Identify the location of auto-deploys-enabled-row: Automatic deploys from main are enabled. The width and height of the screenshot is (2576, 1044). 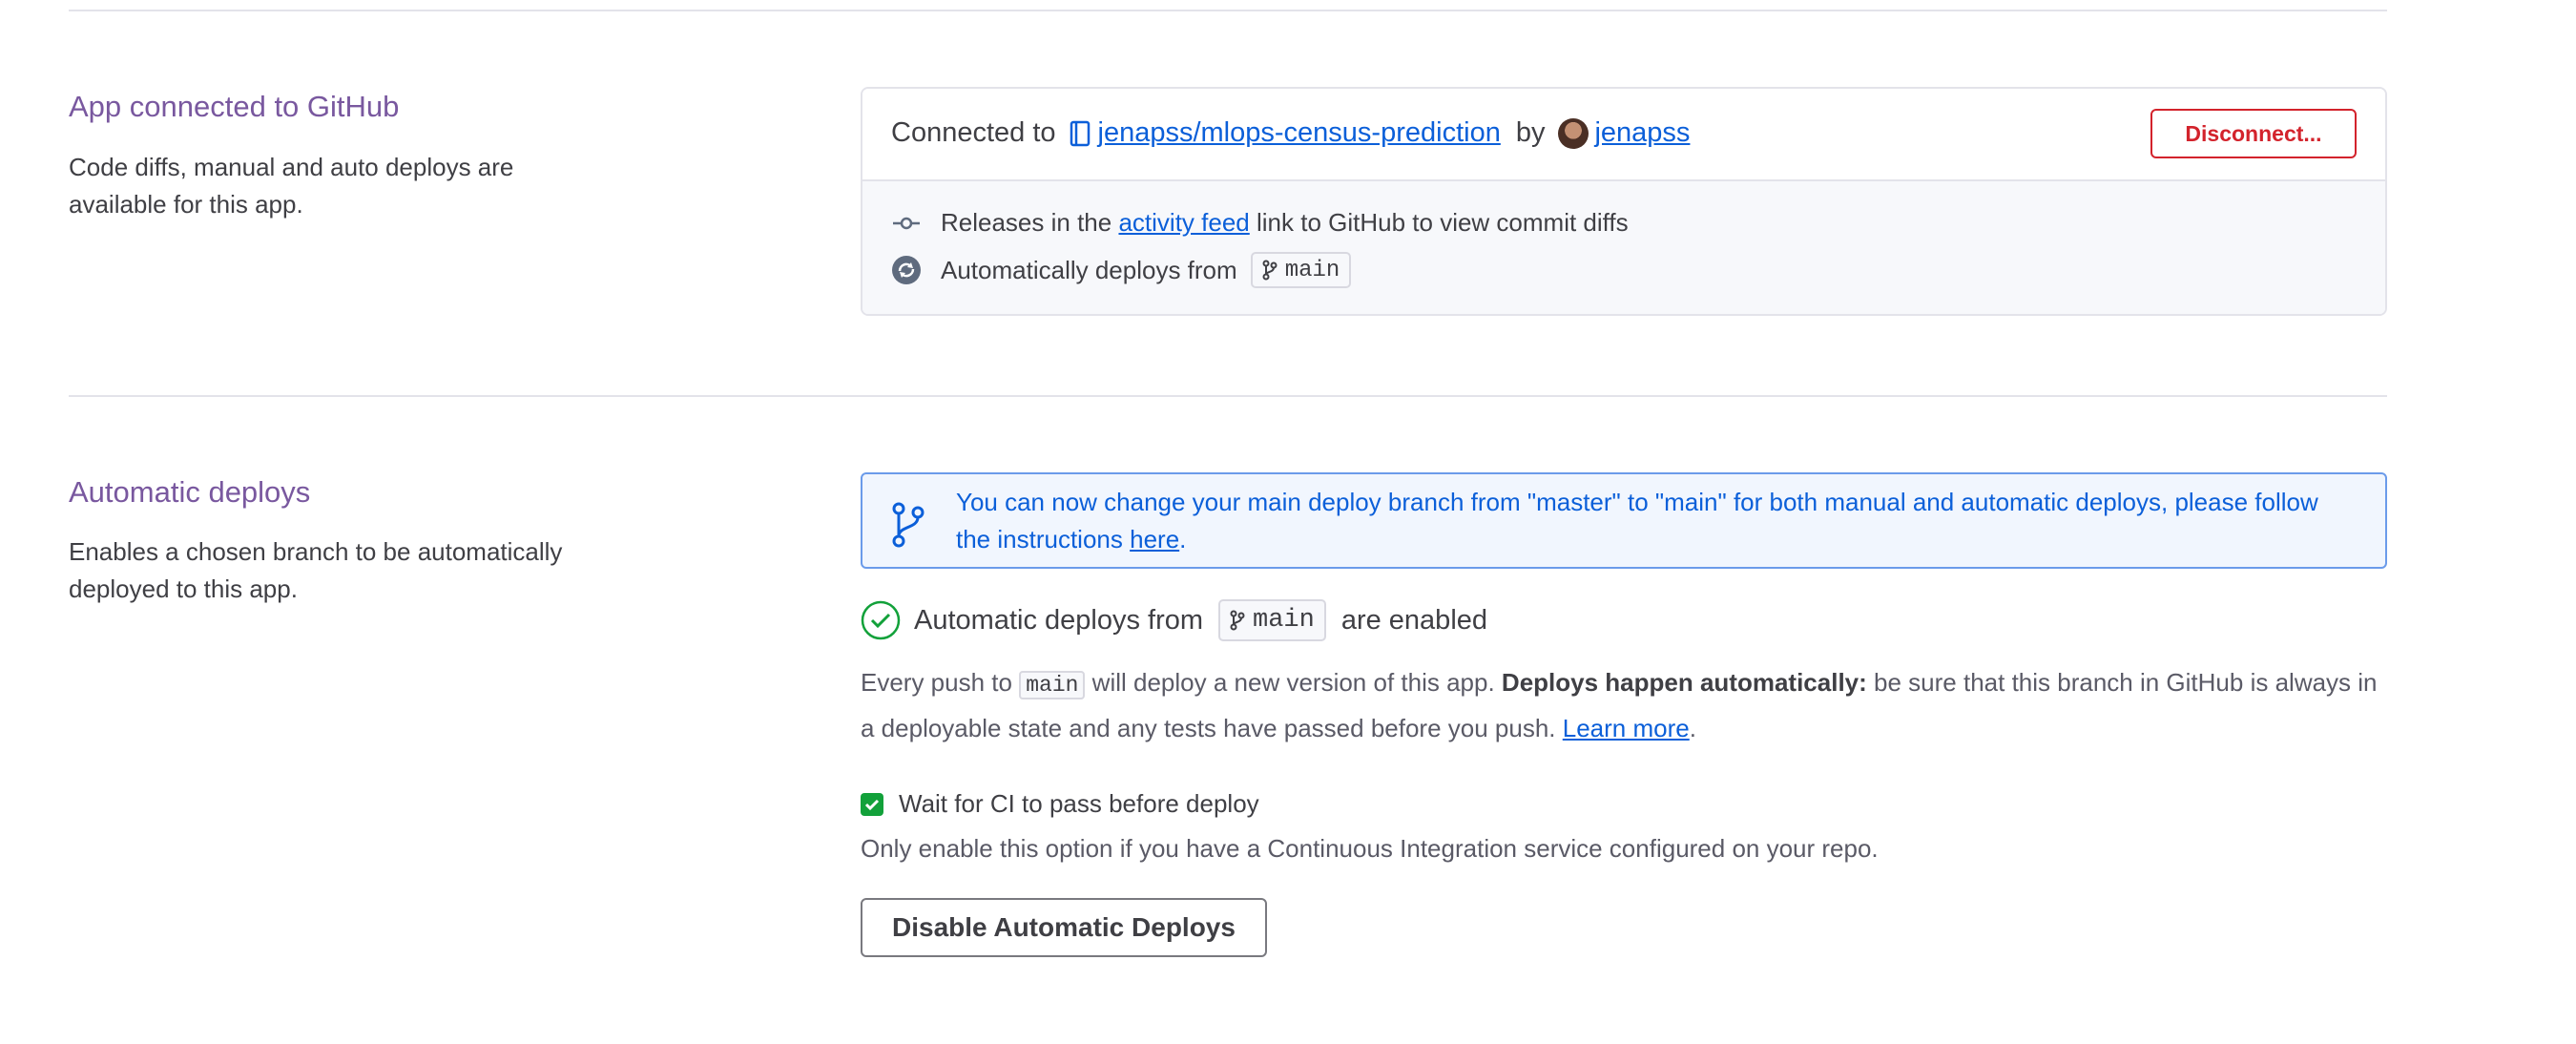
(1174, 620).